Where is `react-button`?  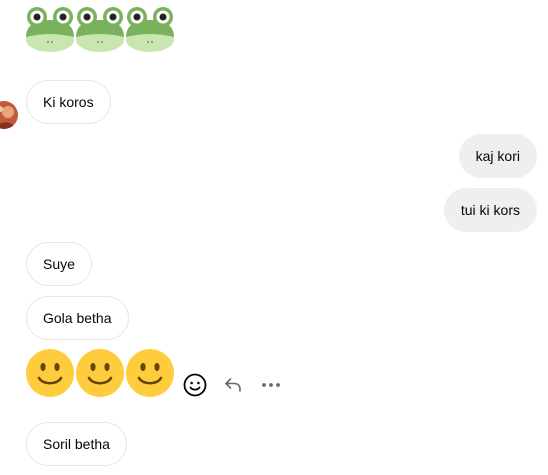 react-button is located at coordinates (195, 385).